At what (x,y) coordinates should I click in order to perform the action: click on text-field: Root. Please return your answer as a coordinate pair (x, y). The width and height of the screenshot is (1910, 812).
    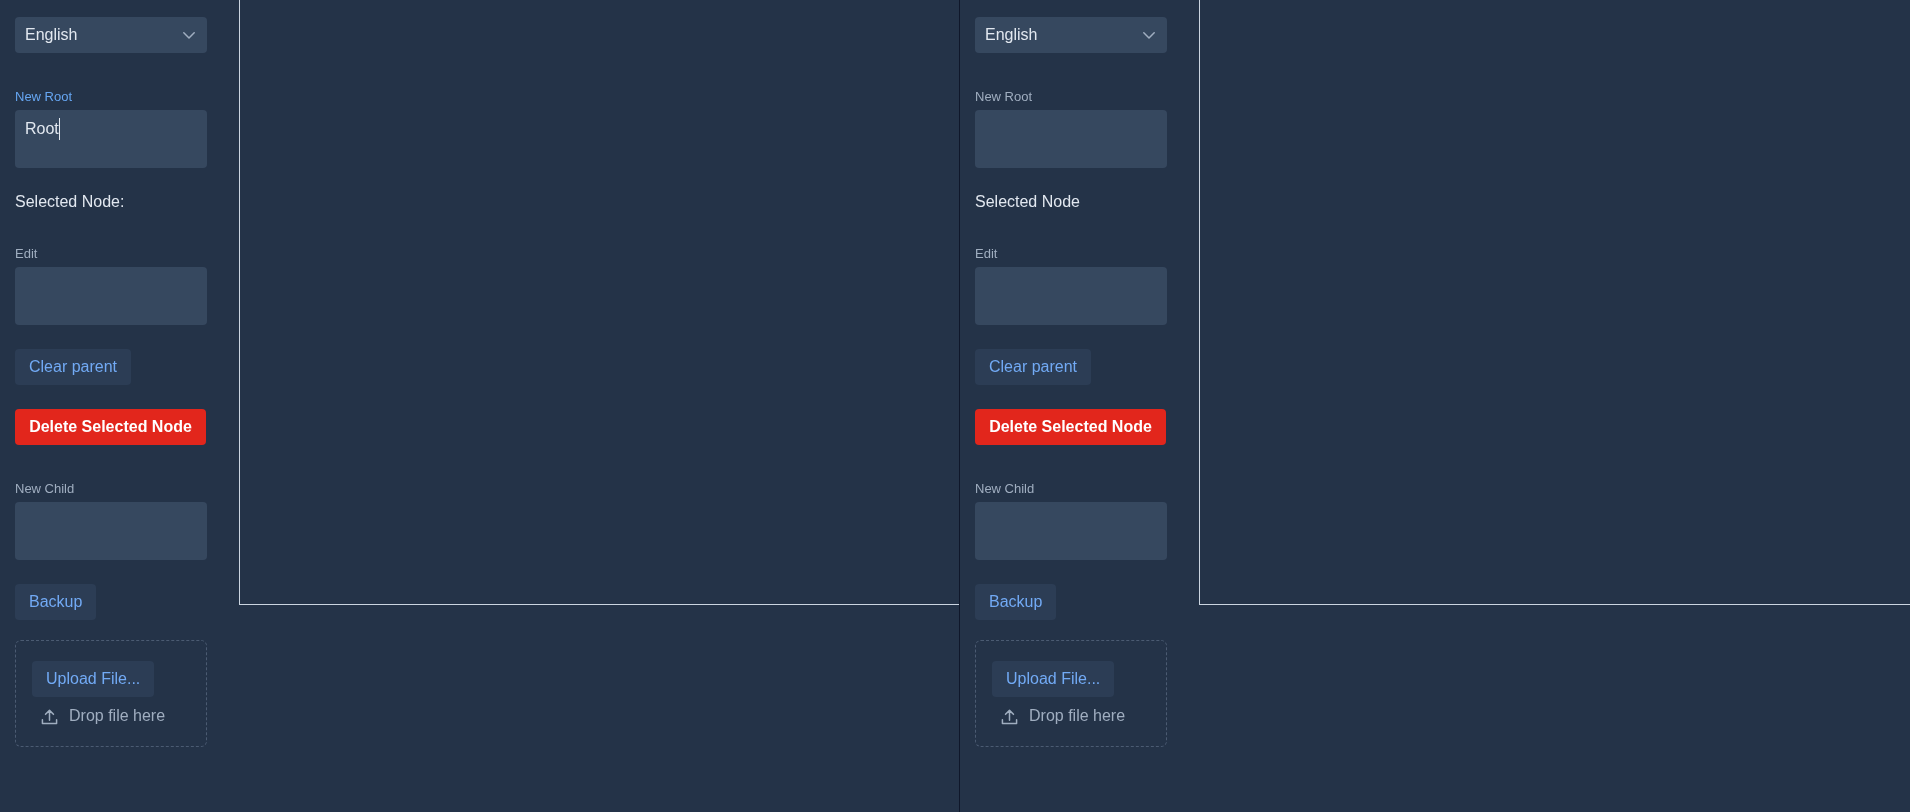
    Looking at the image, I should click on (111, 139).